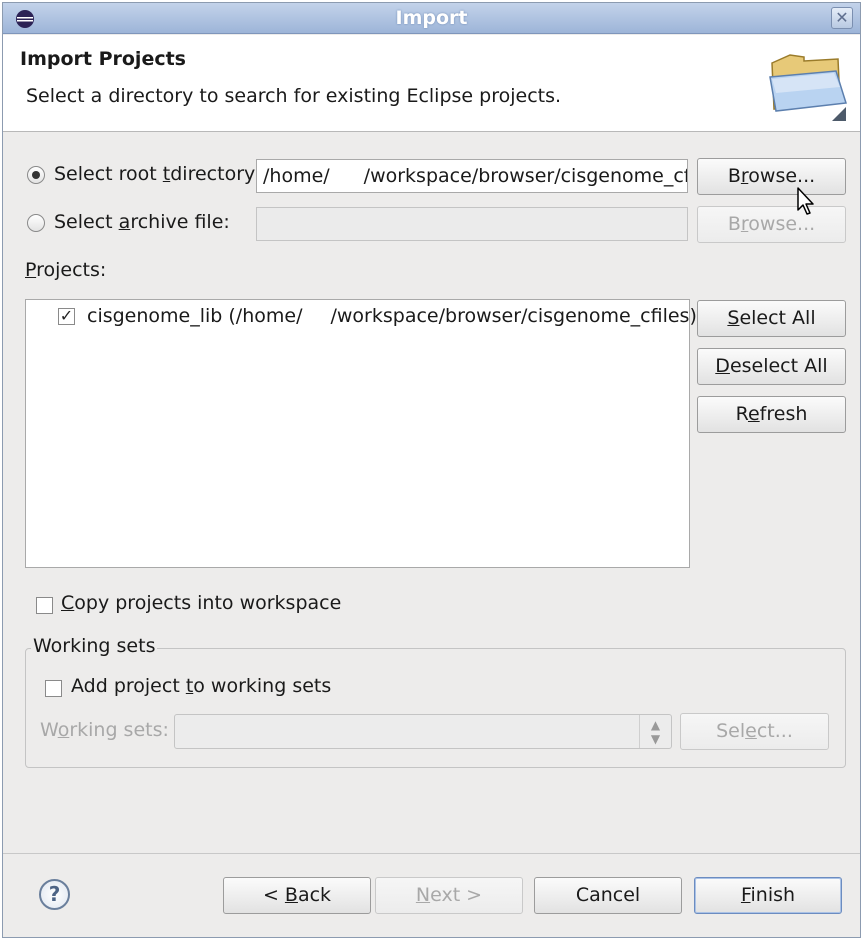 Image resolution: width=863 pixels, height=940 pixels. What do you see at coordinates (142, 222) in the screenshot?
I see `archive-file-label: Select archive file:` at bounding box center [142, 222].